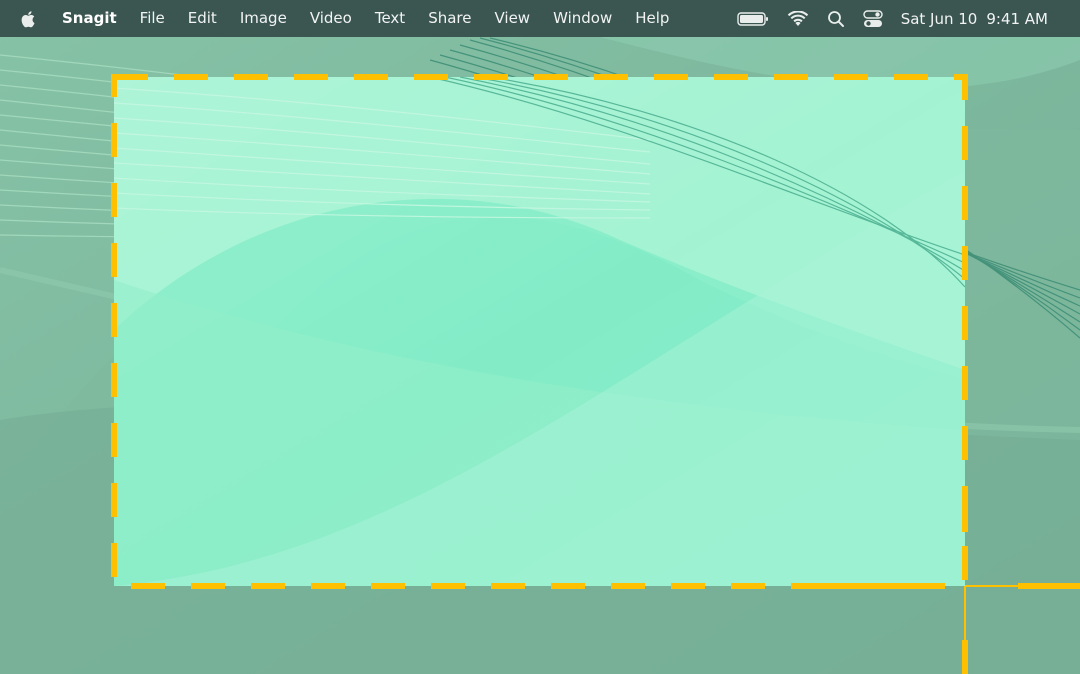 The width and height of the screenshot is (1080, 674). What do you see at coordinates (512, 18) in the screenshot?
I see `menu-view: View` at bounding box center [512, 18].